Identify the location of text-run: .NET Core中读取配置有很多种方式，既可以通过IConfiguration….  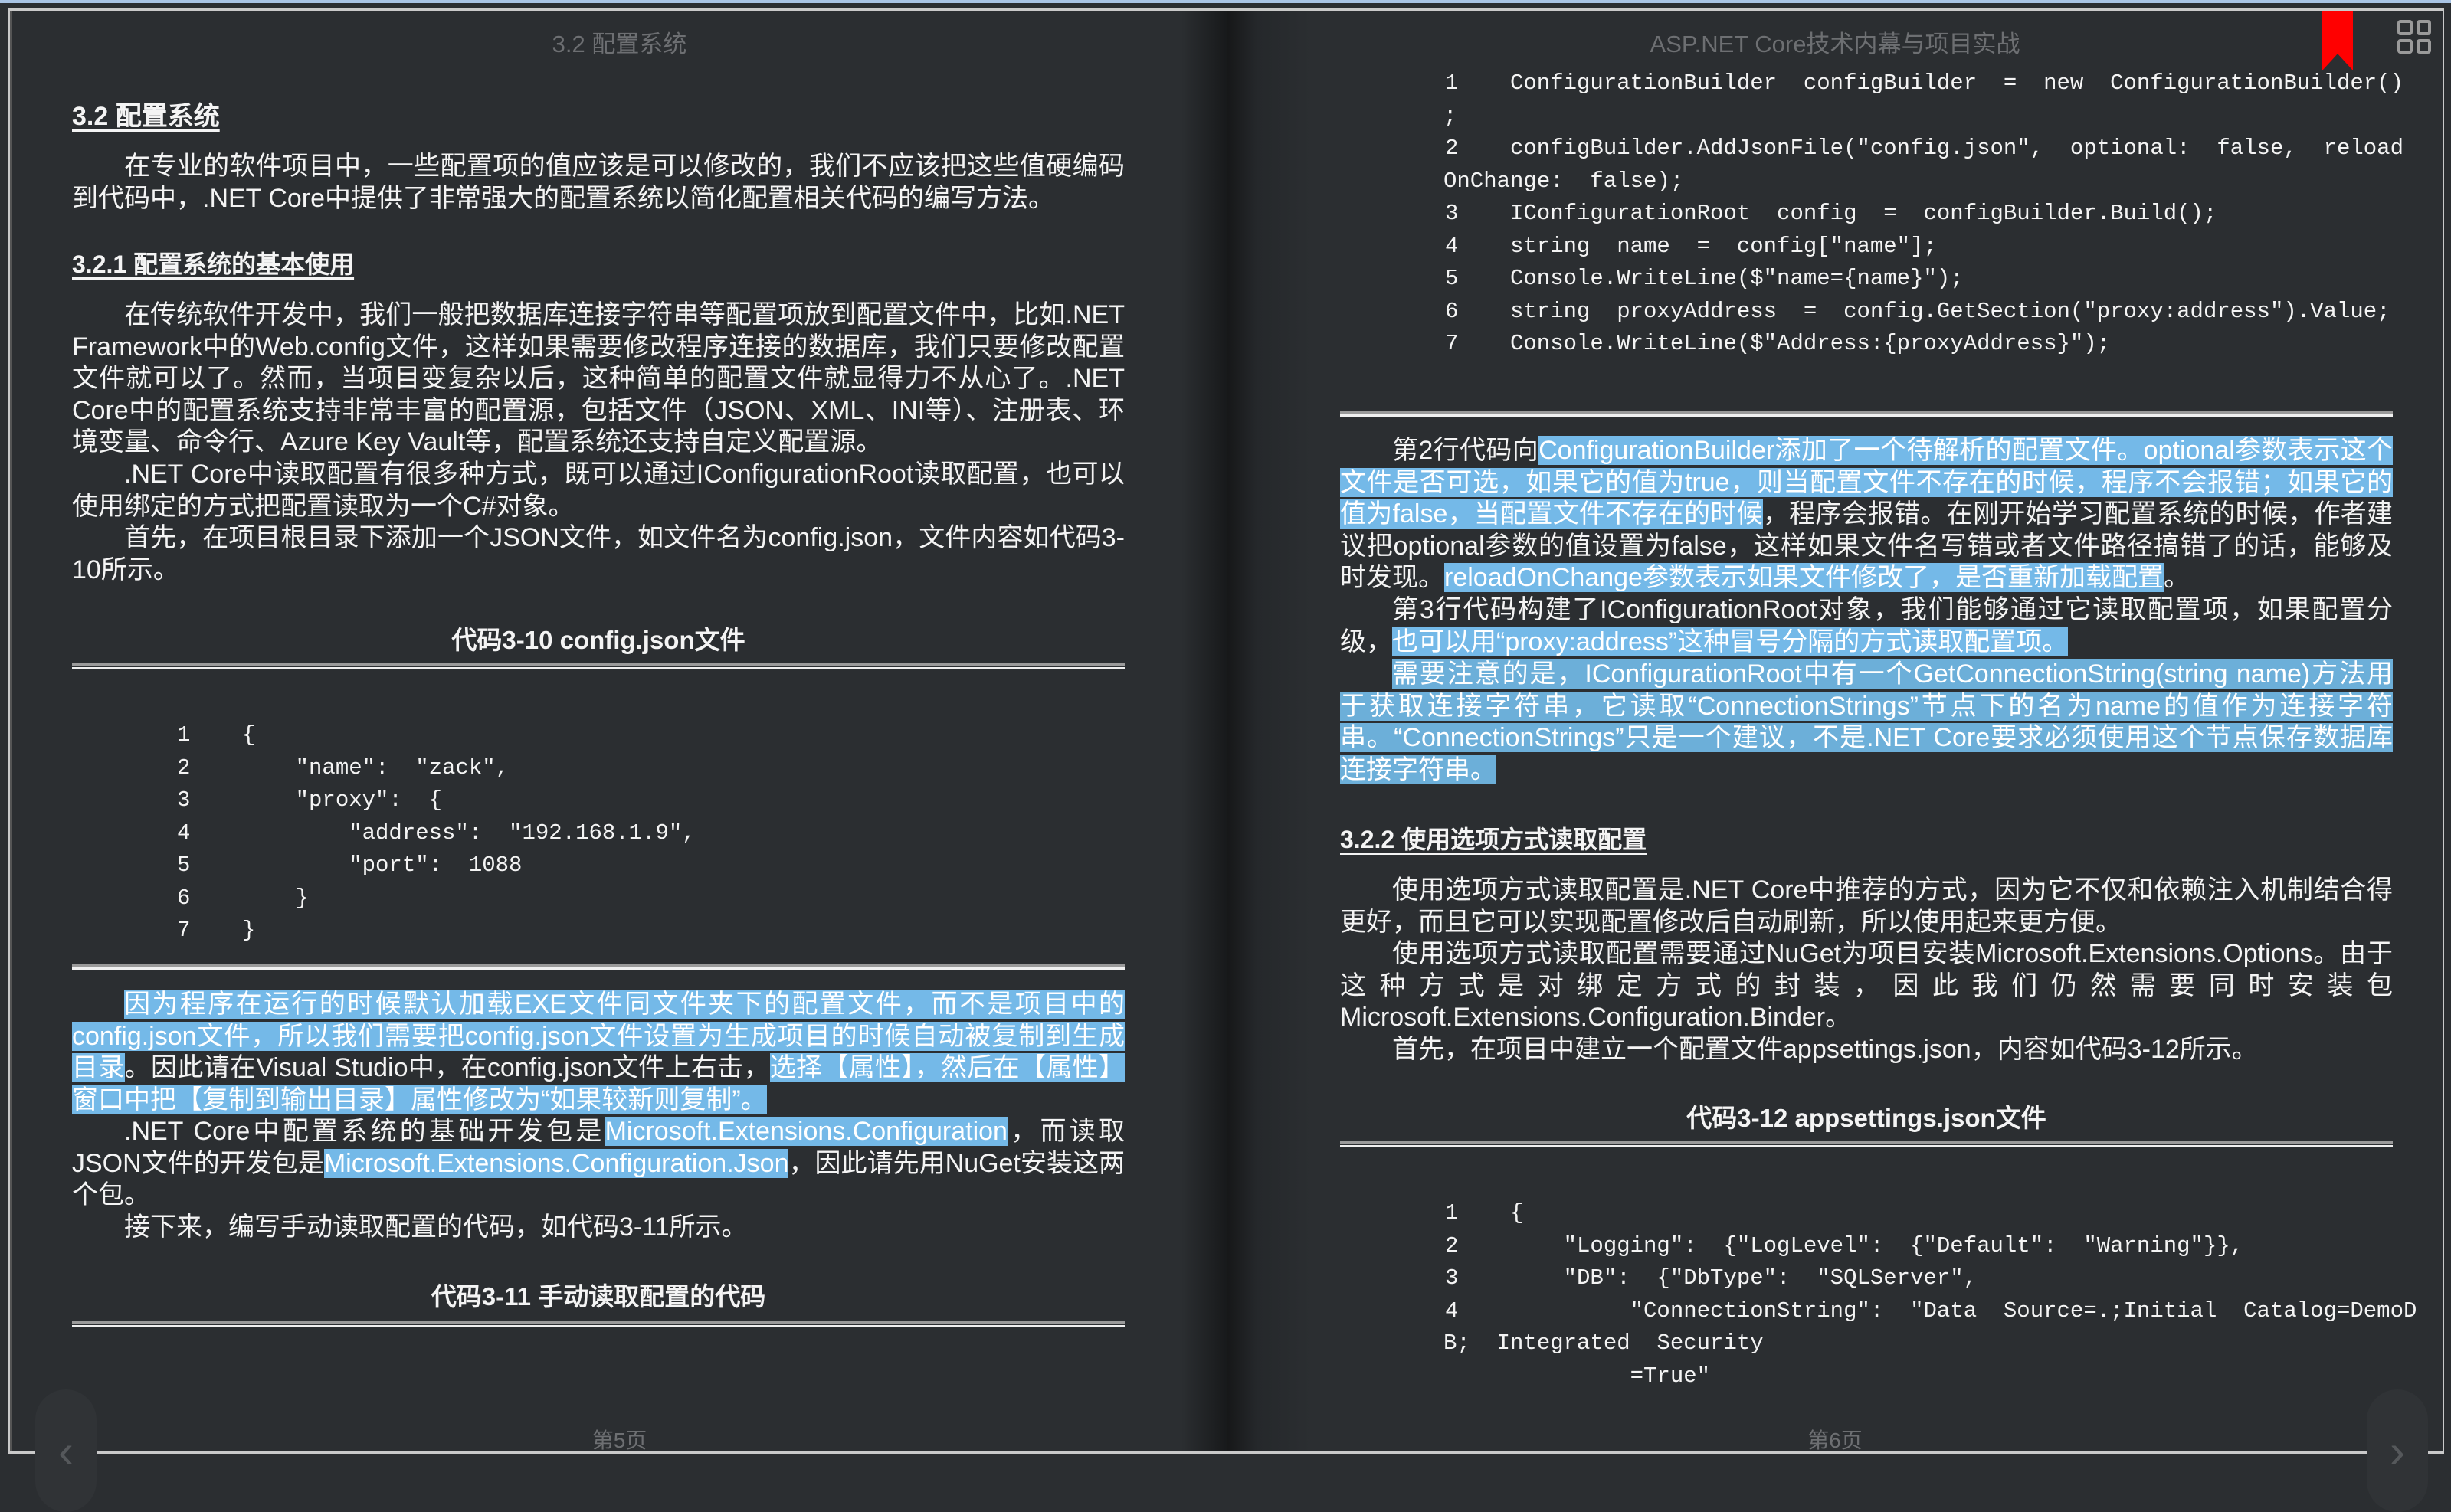
(599, 490).